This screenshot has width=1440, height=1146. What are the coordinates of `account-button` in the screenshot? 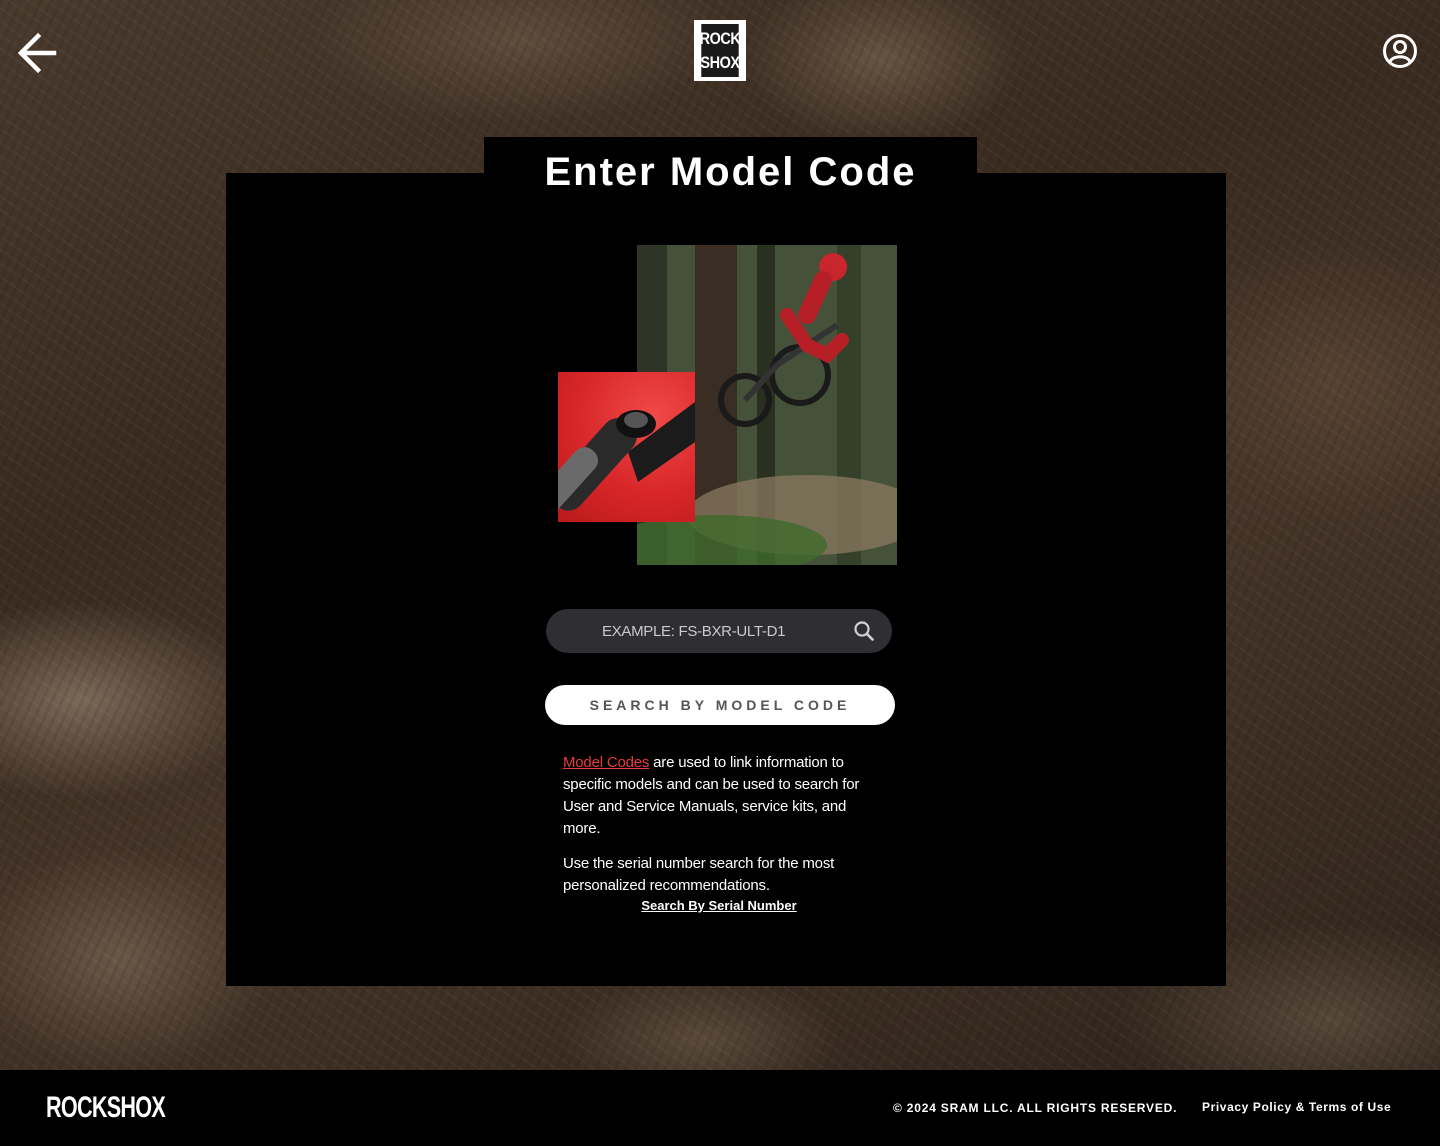 It's located at (1400, 51).